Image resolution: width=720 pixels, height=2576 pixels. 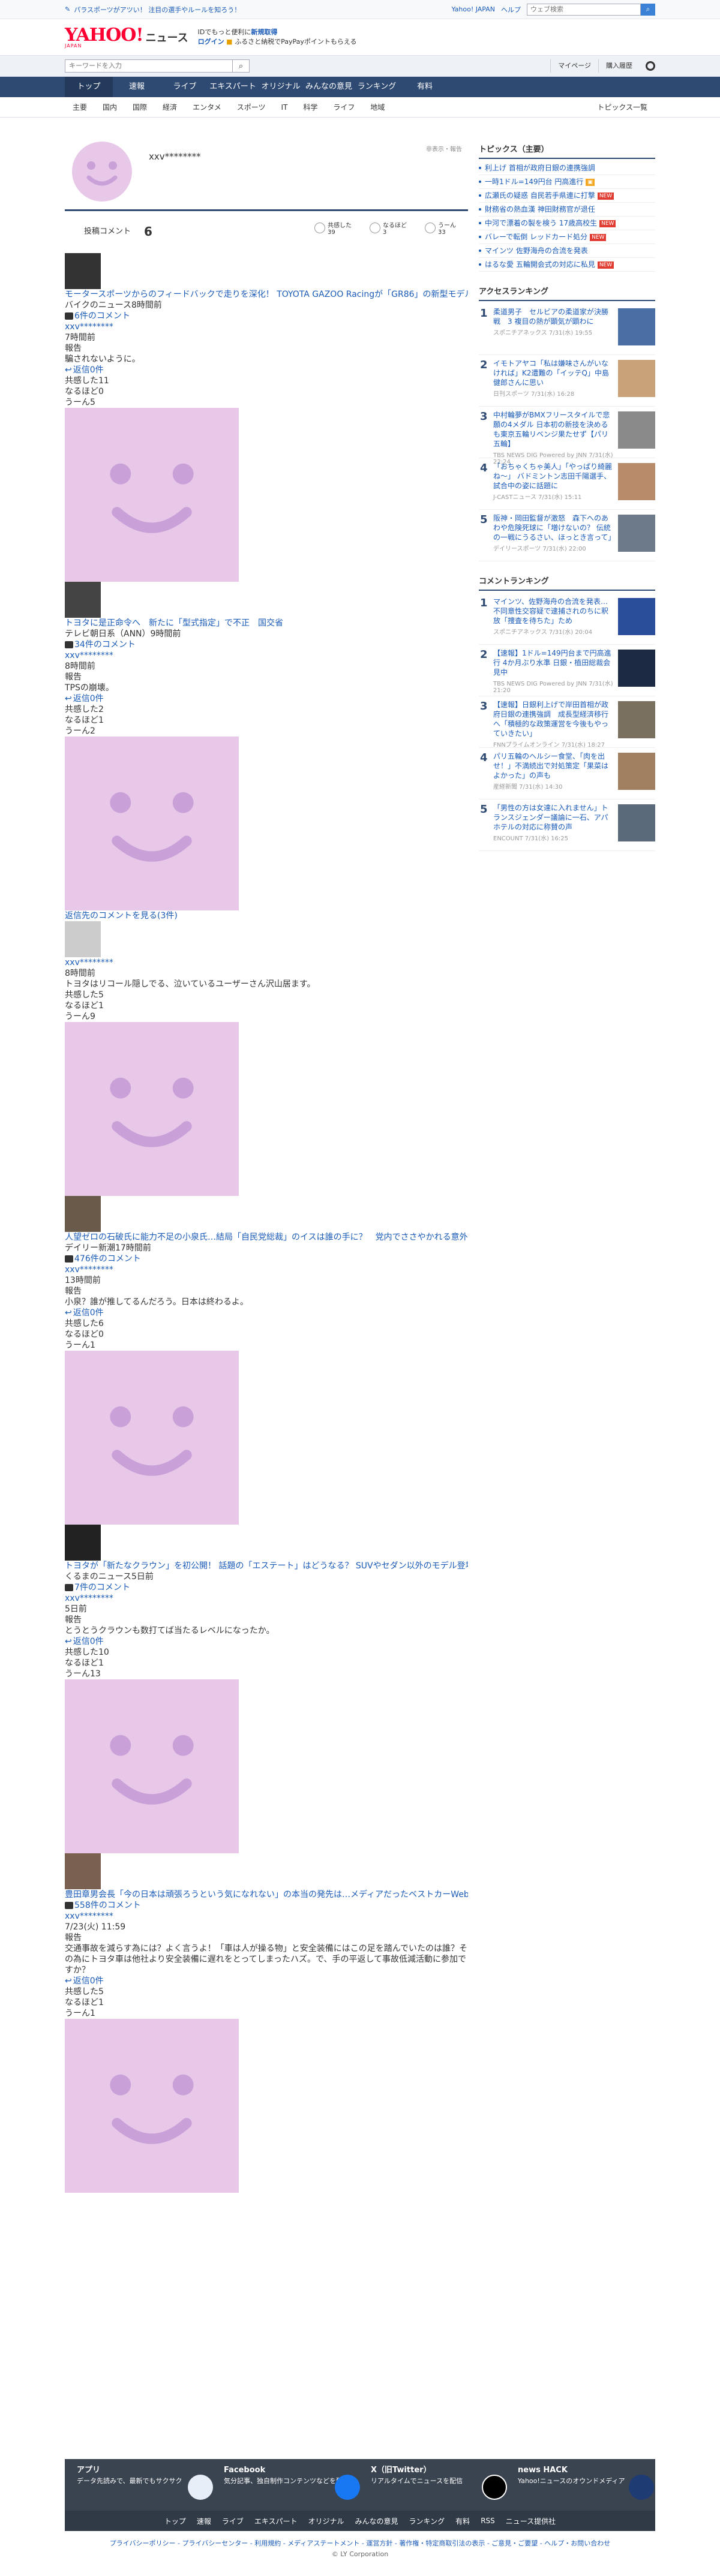 I want to click on footer-x: X（旧Twitter） リアルタイムでニュースを配信, so click(x=441, y=2483).